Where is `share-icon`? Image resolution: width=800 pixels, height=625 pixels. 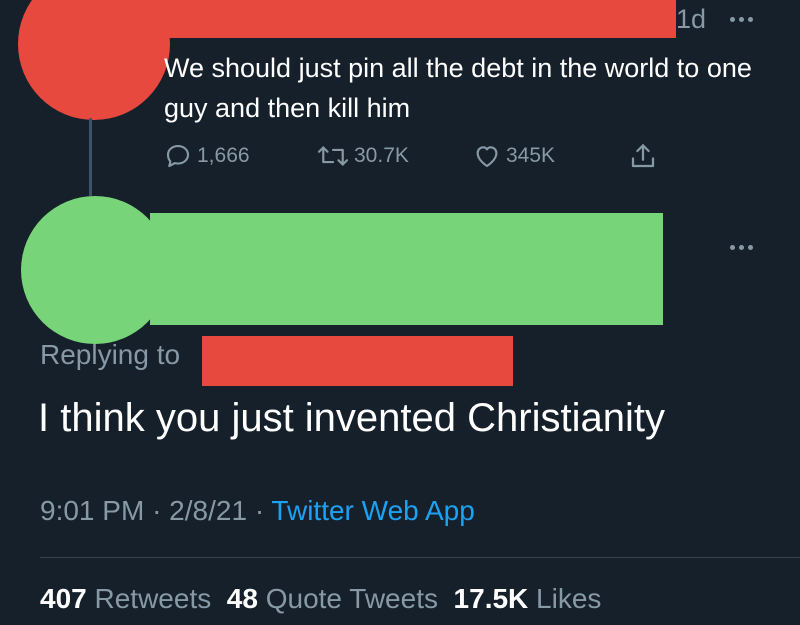 share-icon is located at coordinates (643, 156).